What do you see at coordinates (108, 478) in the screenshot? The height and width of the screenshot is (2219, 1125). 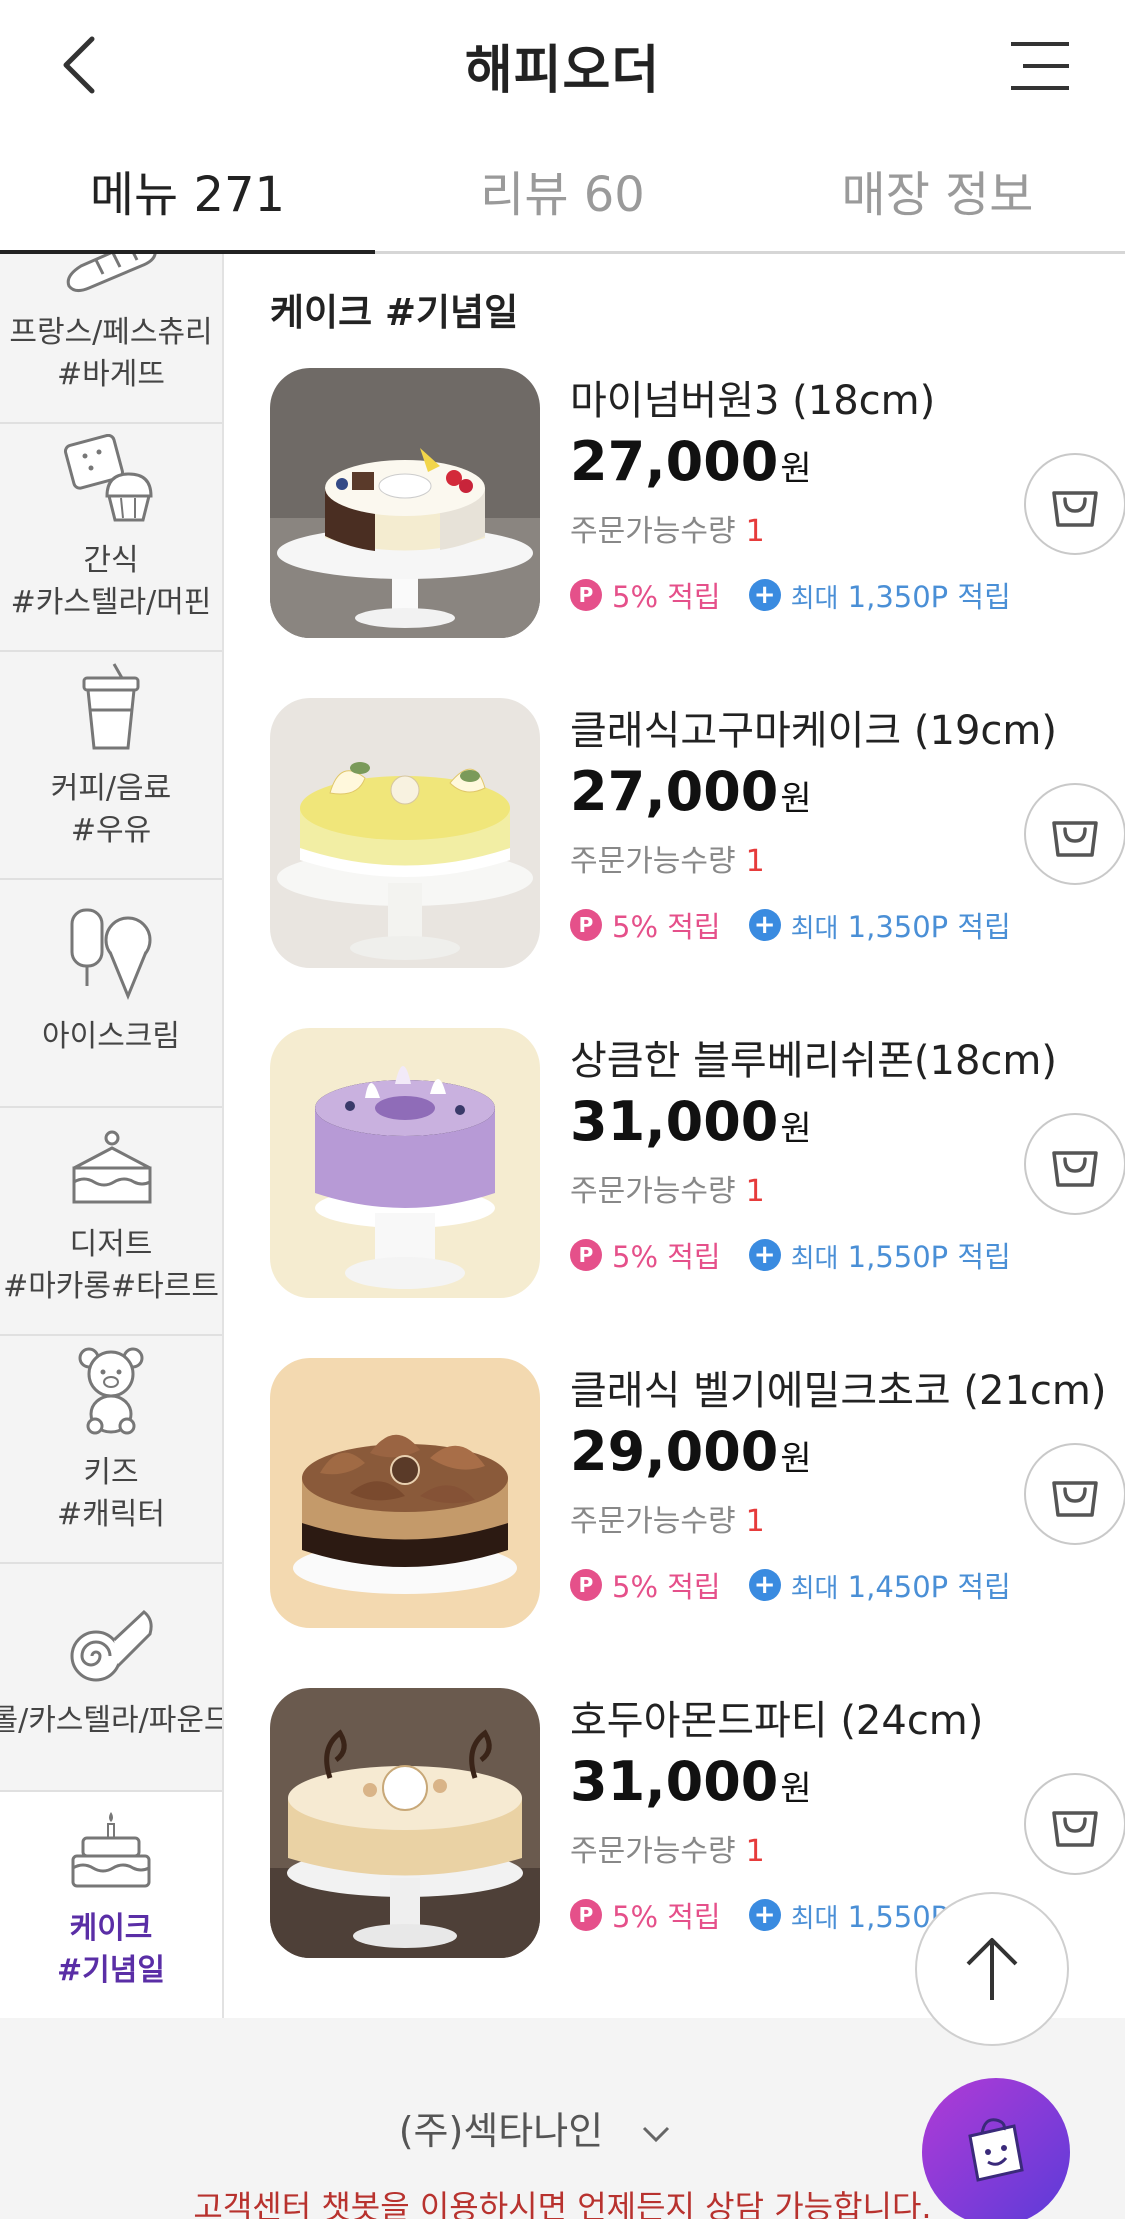 I see `cookie-muffin-icon` at bounding box center [108, 478].